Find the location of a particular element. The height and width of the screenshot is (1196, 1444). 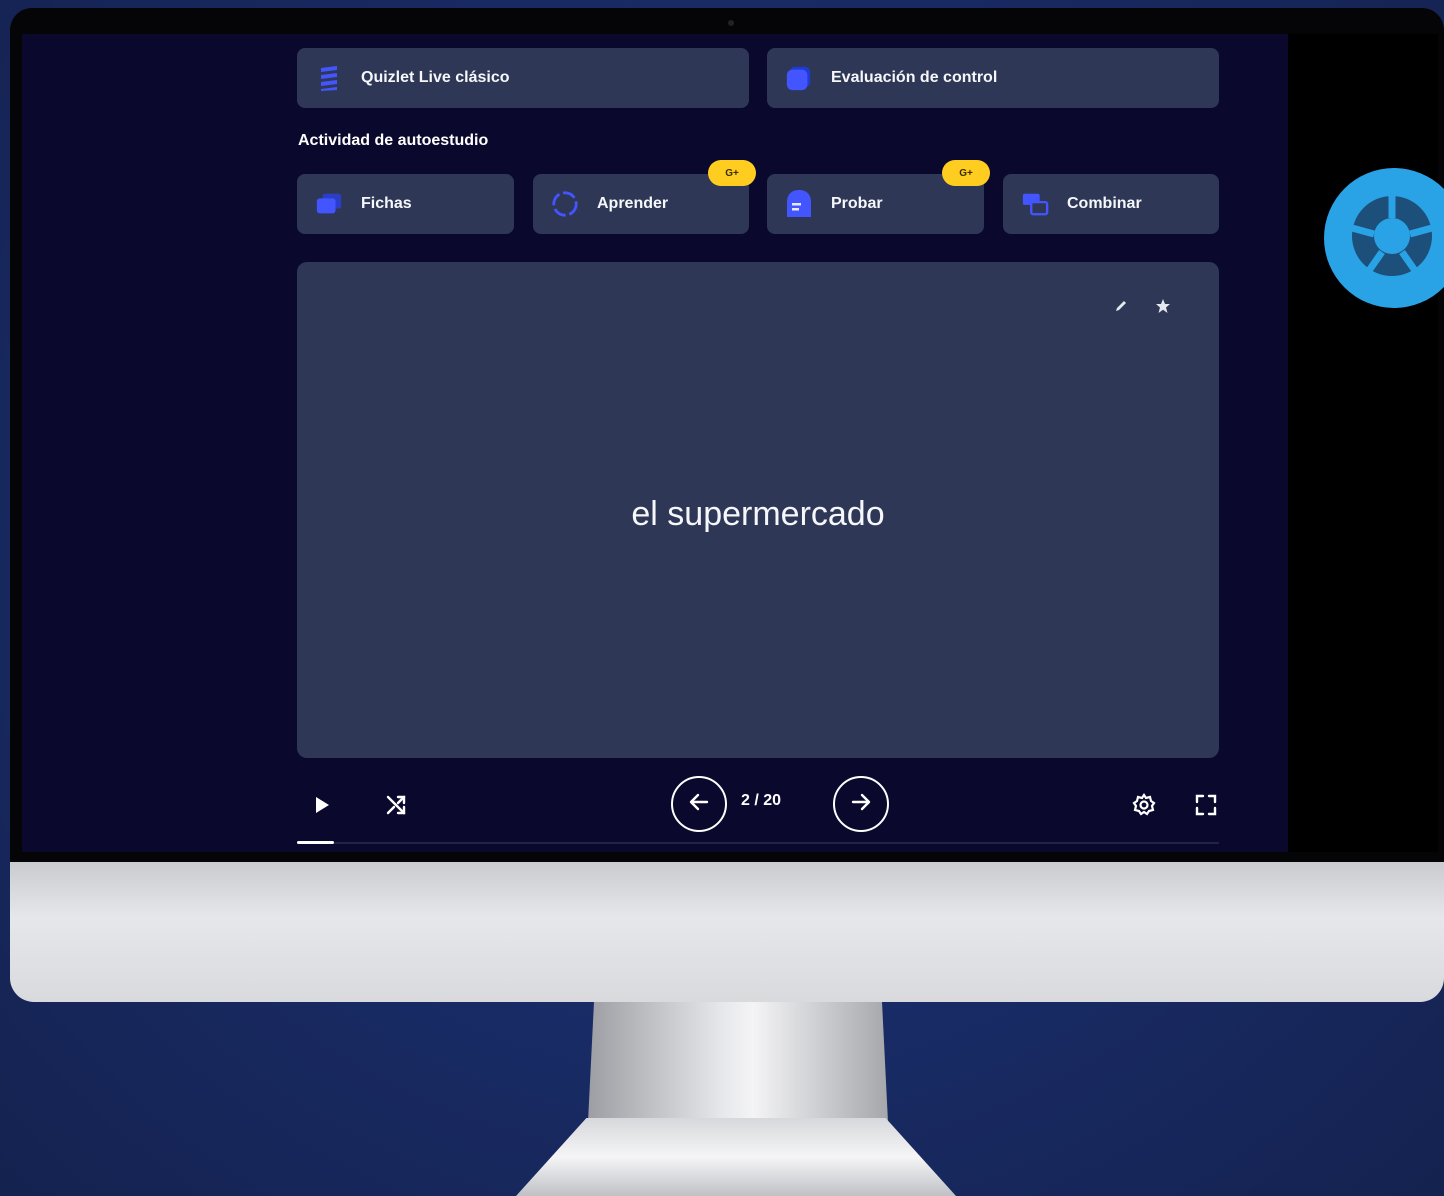

help-button-clip is located at coordinates (1384, 240).